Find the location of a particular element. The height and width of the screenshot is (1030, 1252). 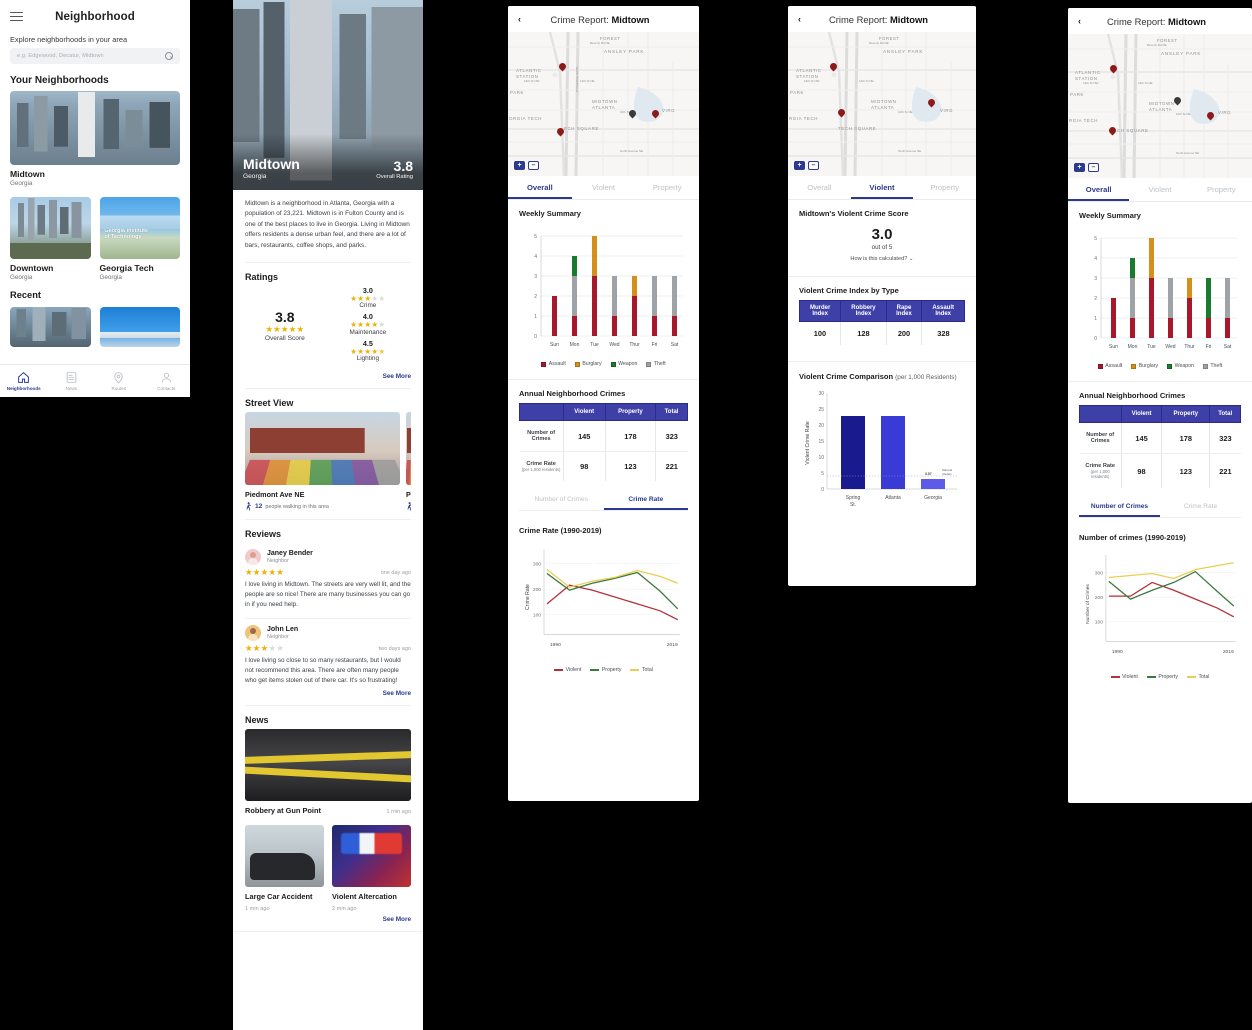

map-label: CH SQUARE is located at coordinates (1133, 130).